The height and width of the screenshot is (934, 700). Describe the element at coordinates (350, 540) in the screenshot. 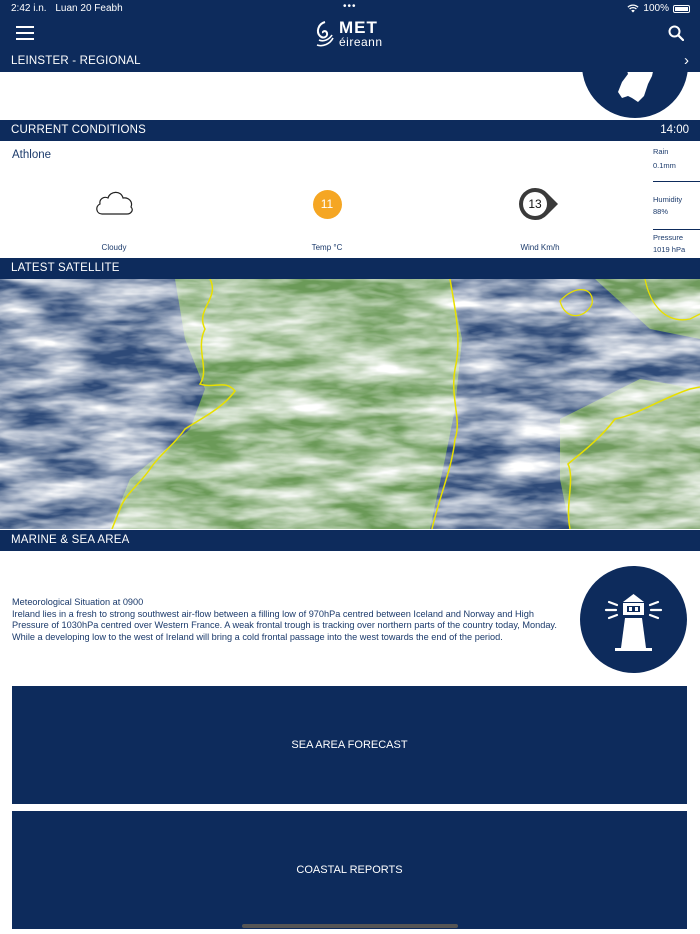

I see `marine-header: MARINE & SEA AREA` at that location.